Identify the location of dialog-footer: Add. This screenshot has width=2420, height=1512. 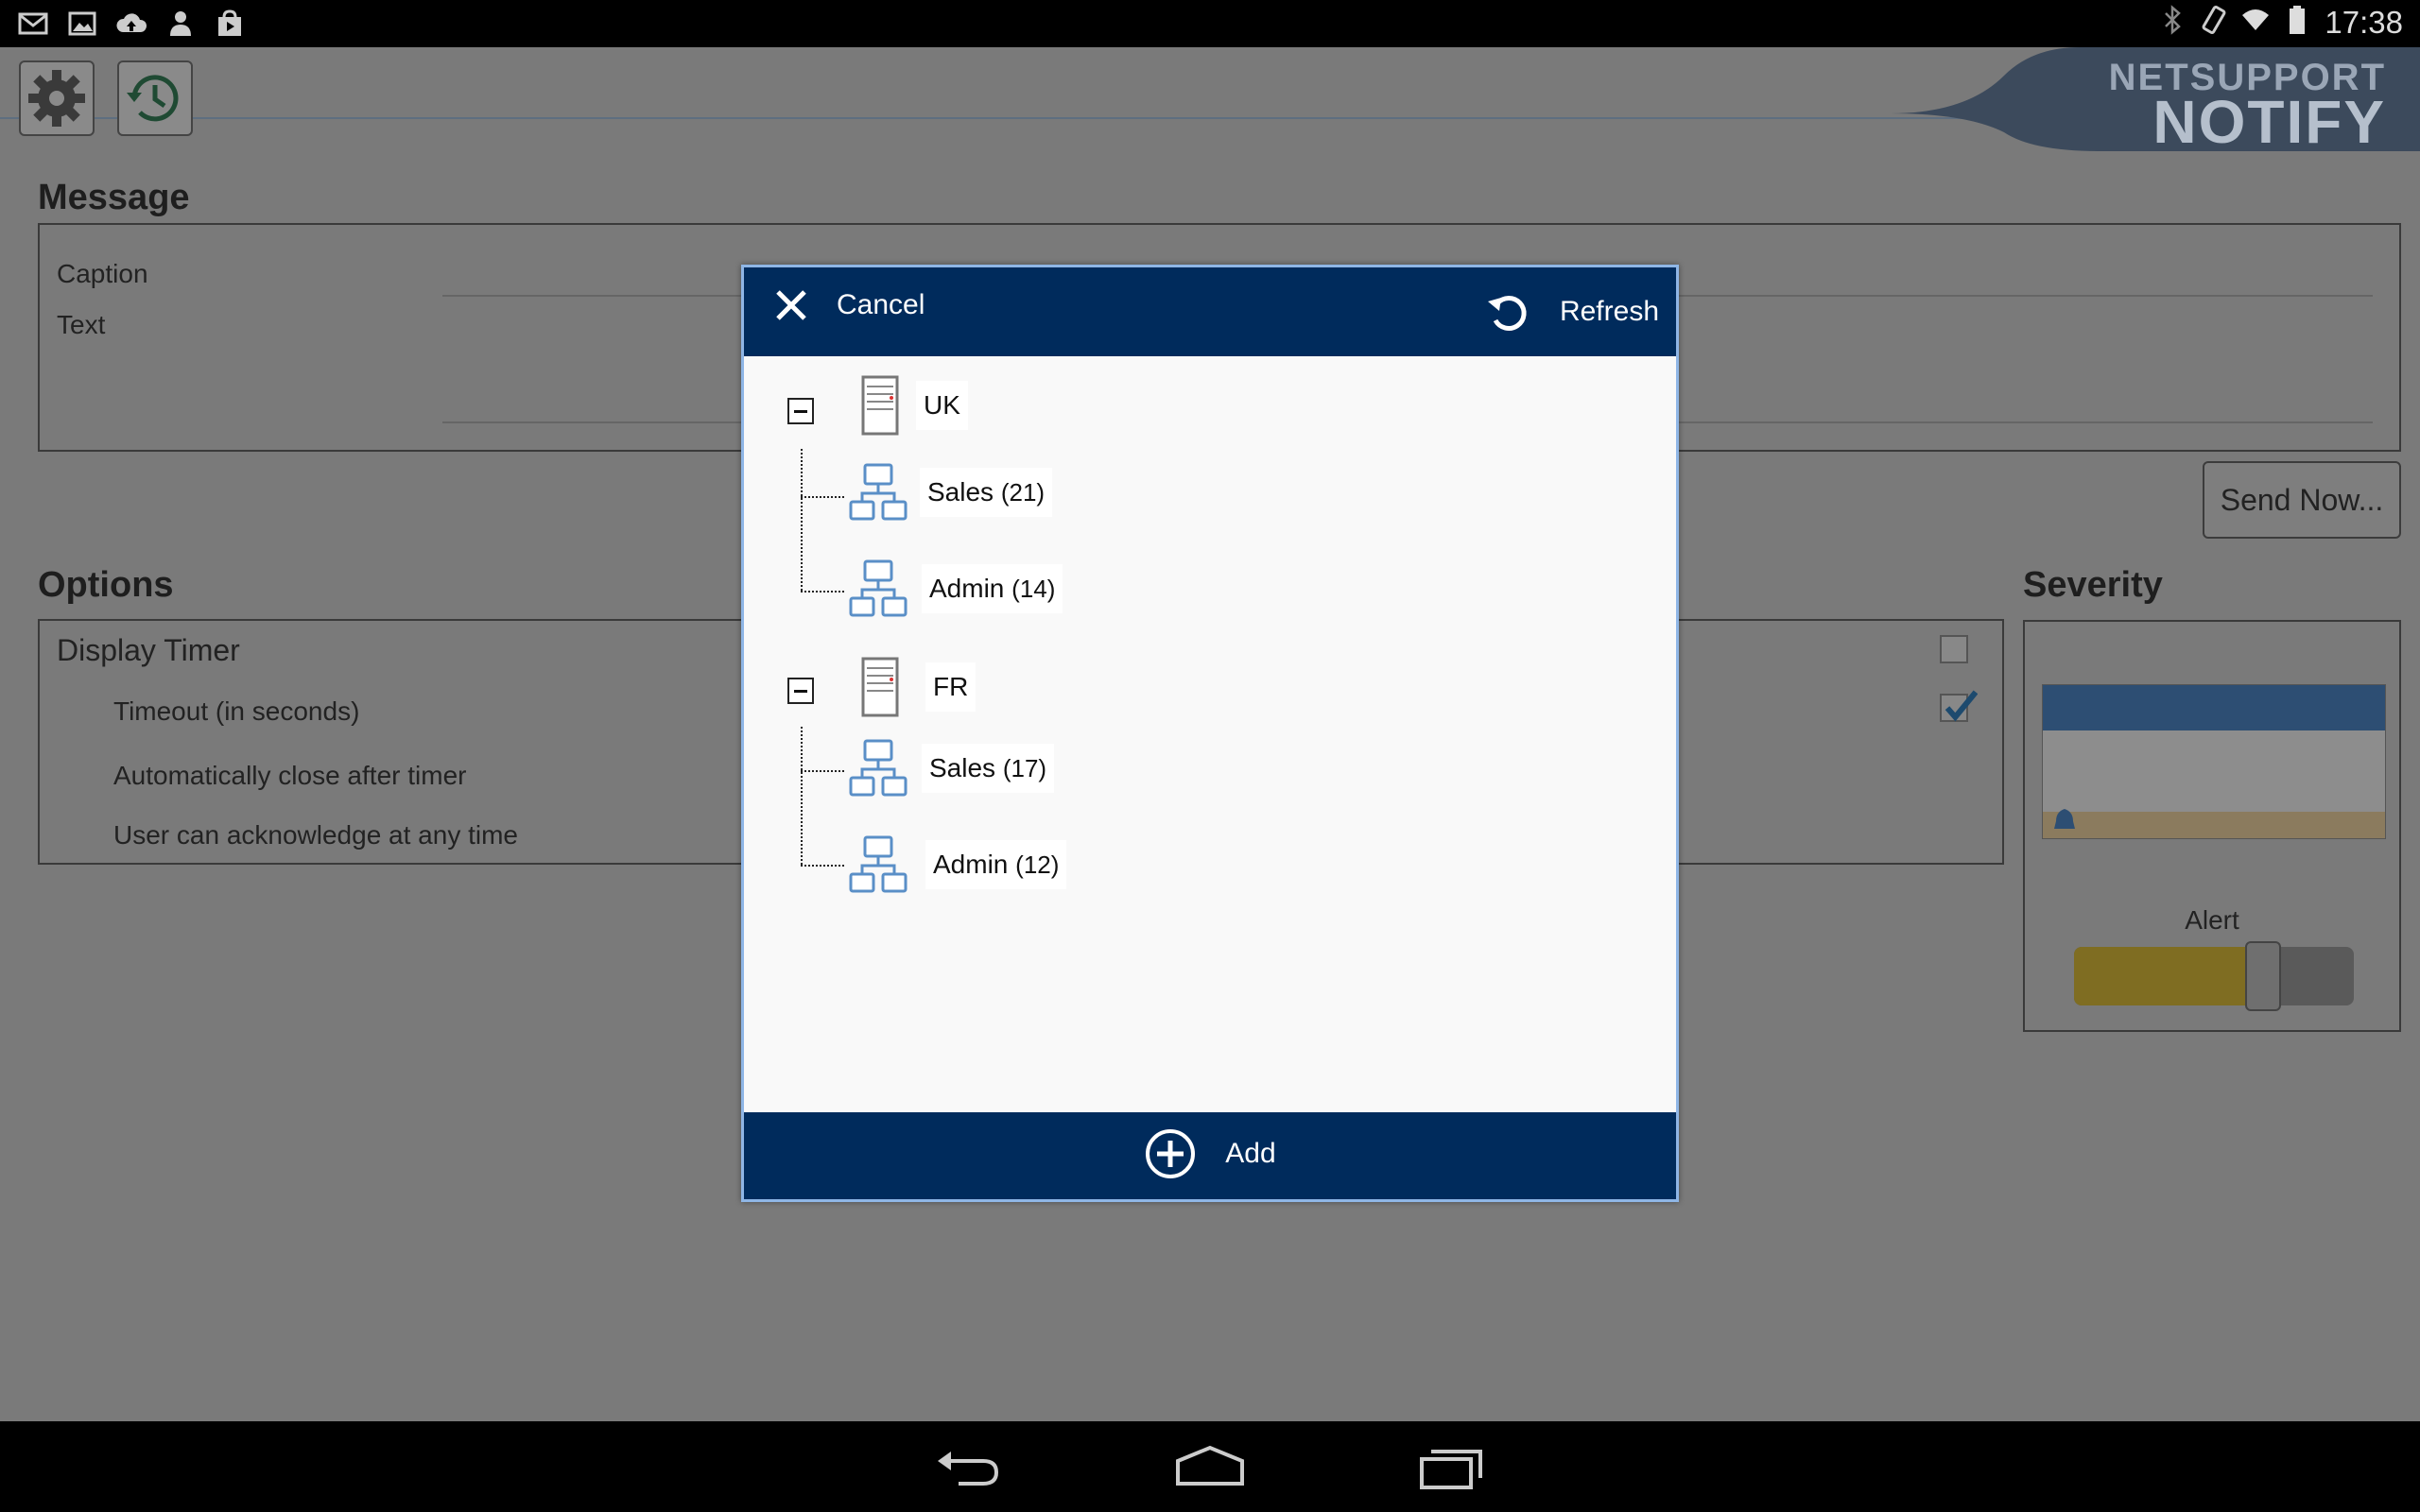
(1210, 1155).